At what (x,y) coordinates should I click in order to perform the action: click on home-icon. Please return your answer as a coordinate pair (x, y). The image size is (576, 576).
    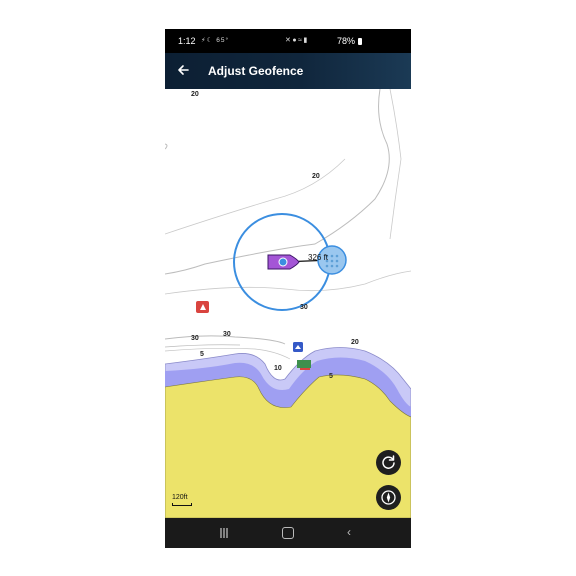
    Looking at the image, I should click on (288, 533).